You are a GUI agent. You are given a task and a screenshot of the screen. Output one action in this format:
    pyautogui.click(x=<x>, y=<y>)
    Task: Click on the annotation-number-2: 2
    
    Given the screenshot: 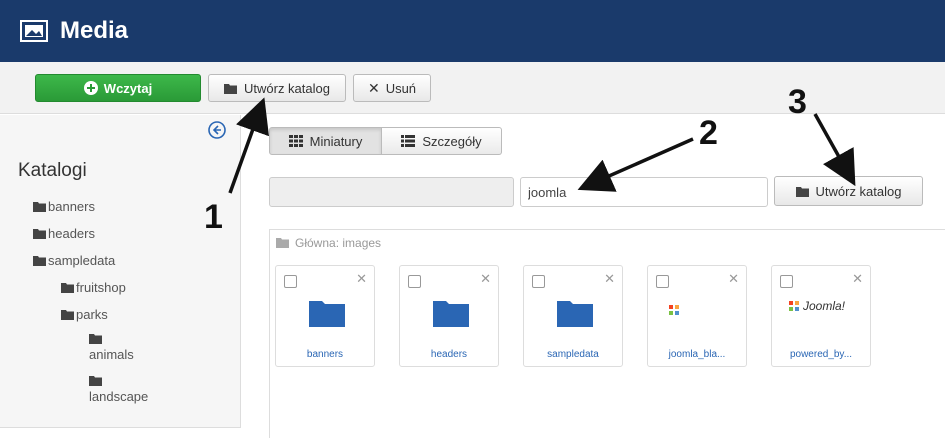 What is the action you would take?
    pyautogui.click(x=708, y=133)
    